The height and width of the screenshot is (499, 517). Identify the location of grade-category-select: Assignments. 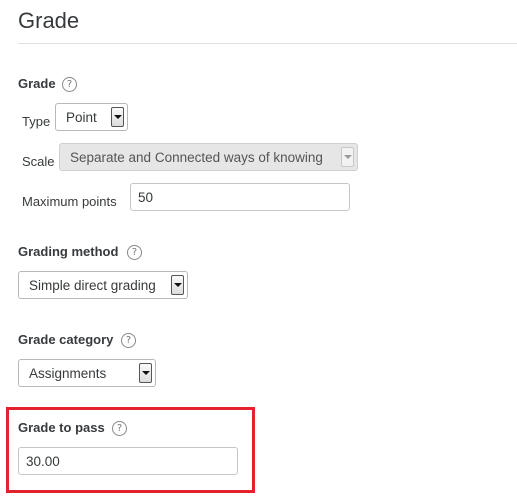
(87, 373).